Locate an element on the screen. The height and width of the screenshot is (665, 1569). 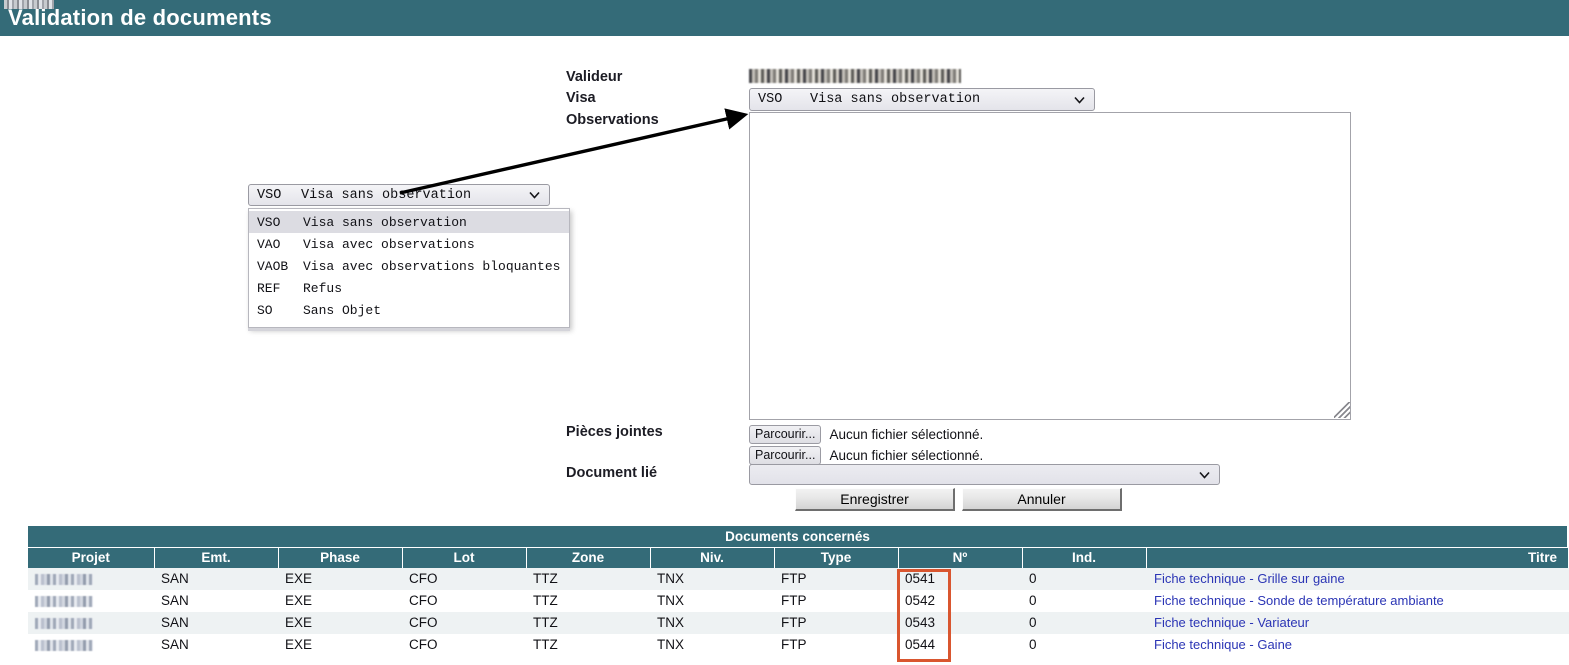
valideur-value-redacted is located at coordinates (855, 76).